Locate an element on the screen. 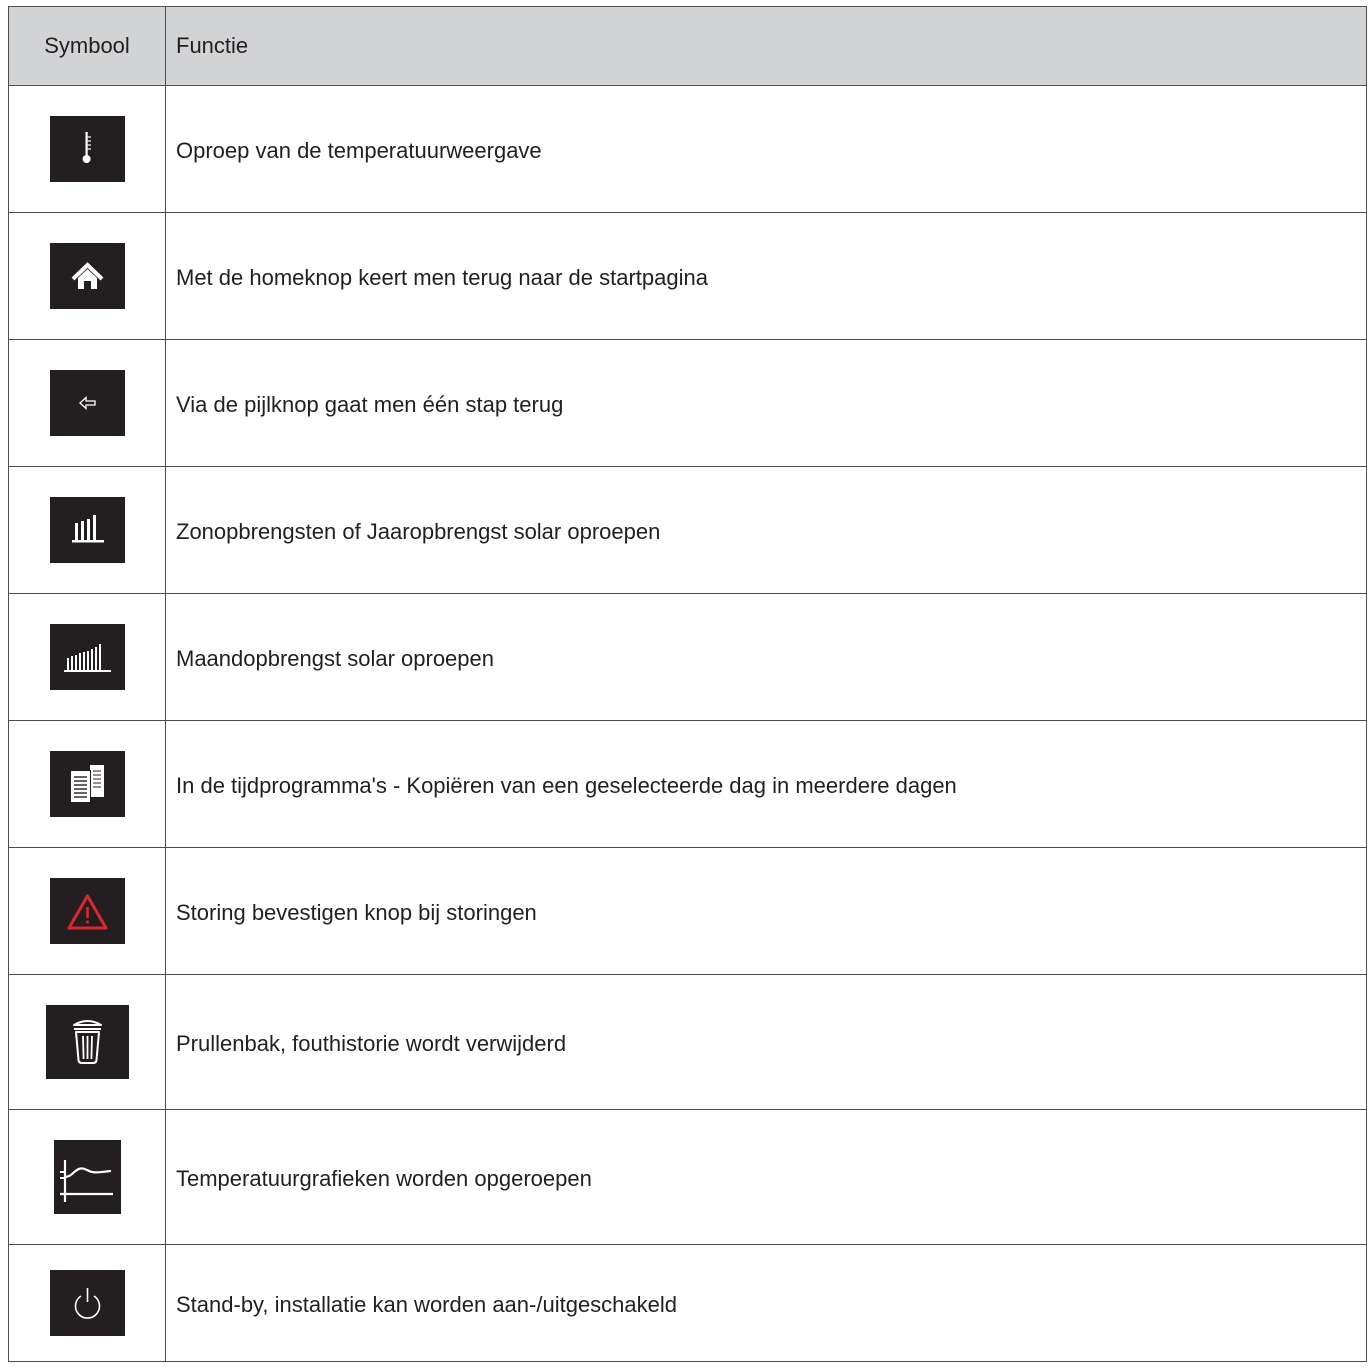 This screenshot has width=1372, height=1367. description-cell: Storing bevestigen knop bij storingen is located at coordinates (766, 911).